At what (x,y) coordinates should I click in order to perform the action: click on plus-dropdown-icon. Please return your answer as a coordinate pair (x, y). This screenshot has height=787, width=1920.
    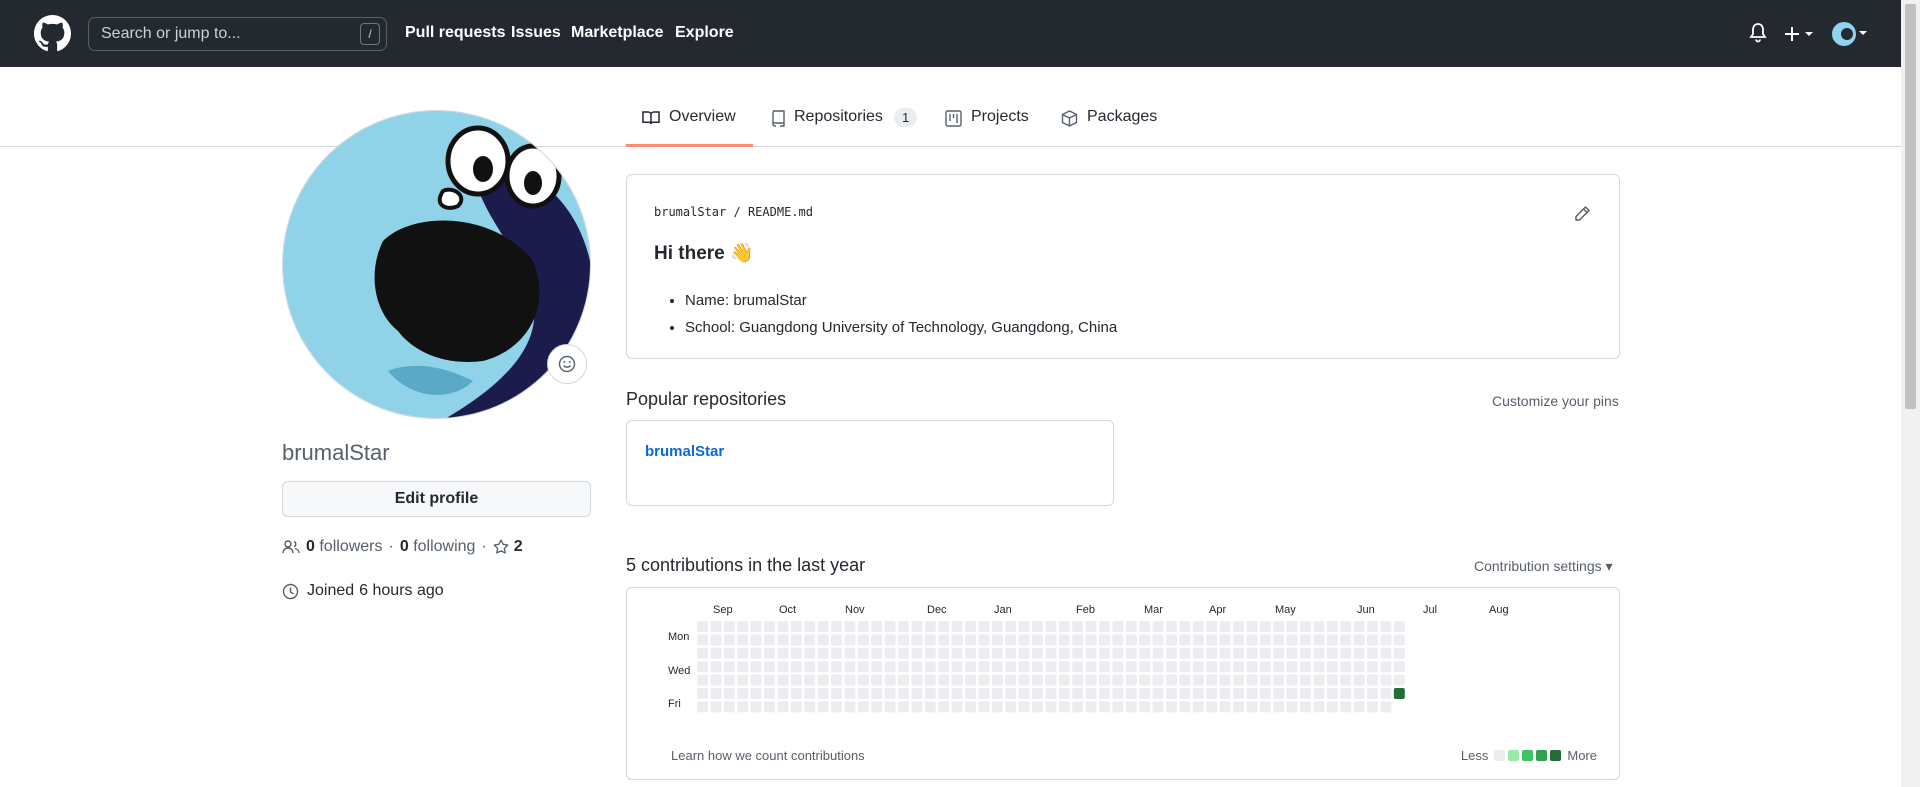
    Looking at the image, I should click on (1800, 34).